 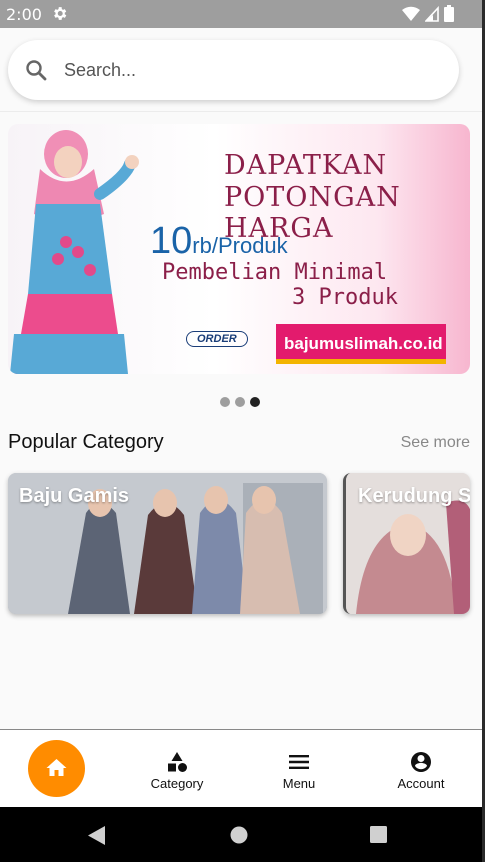 I want to click on search-bar-container, so click(x=241, y=70).